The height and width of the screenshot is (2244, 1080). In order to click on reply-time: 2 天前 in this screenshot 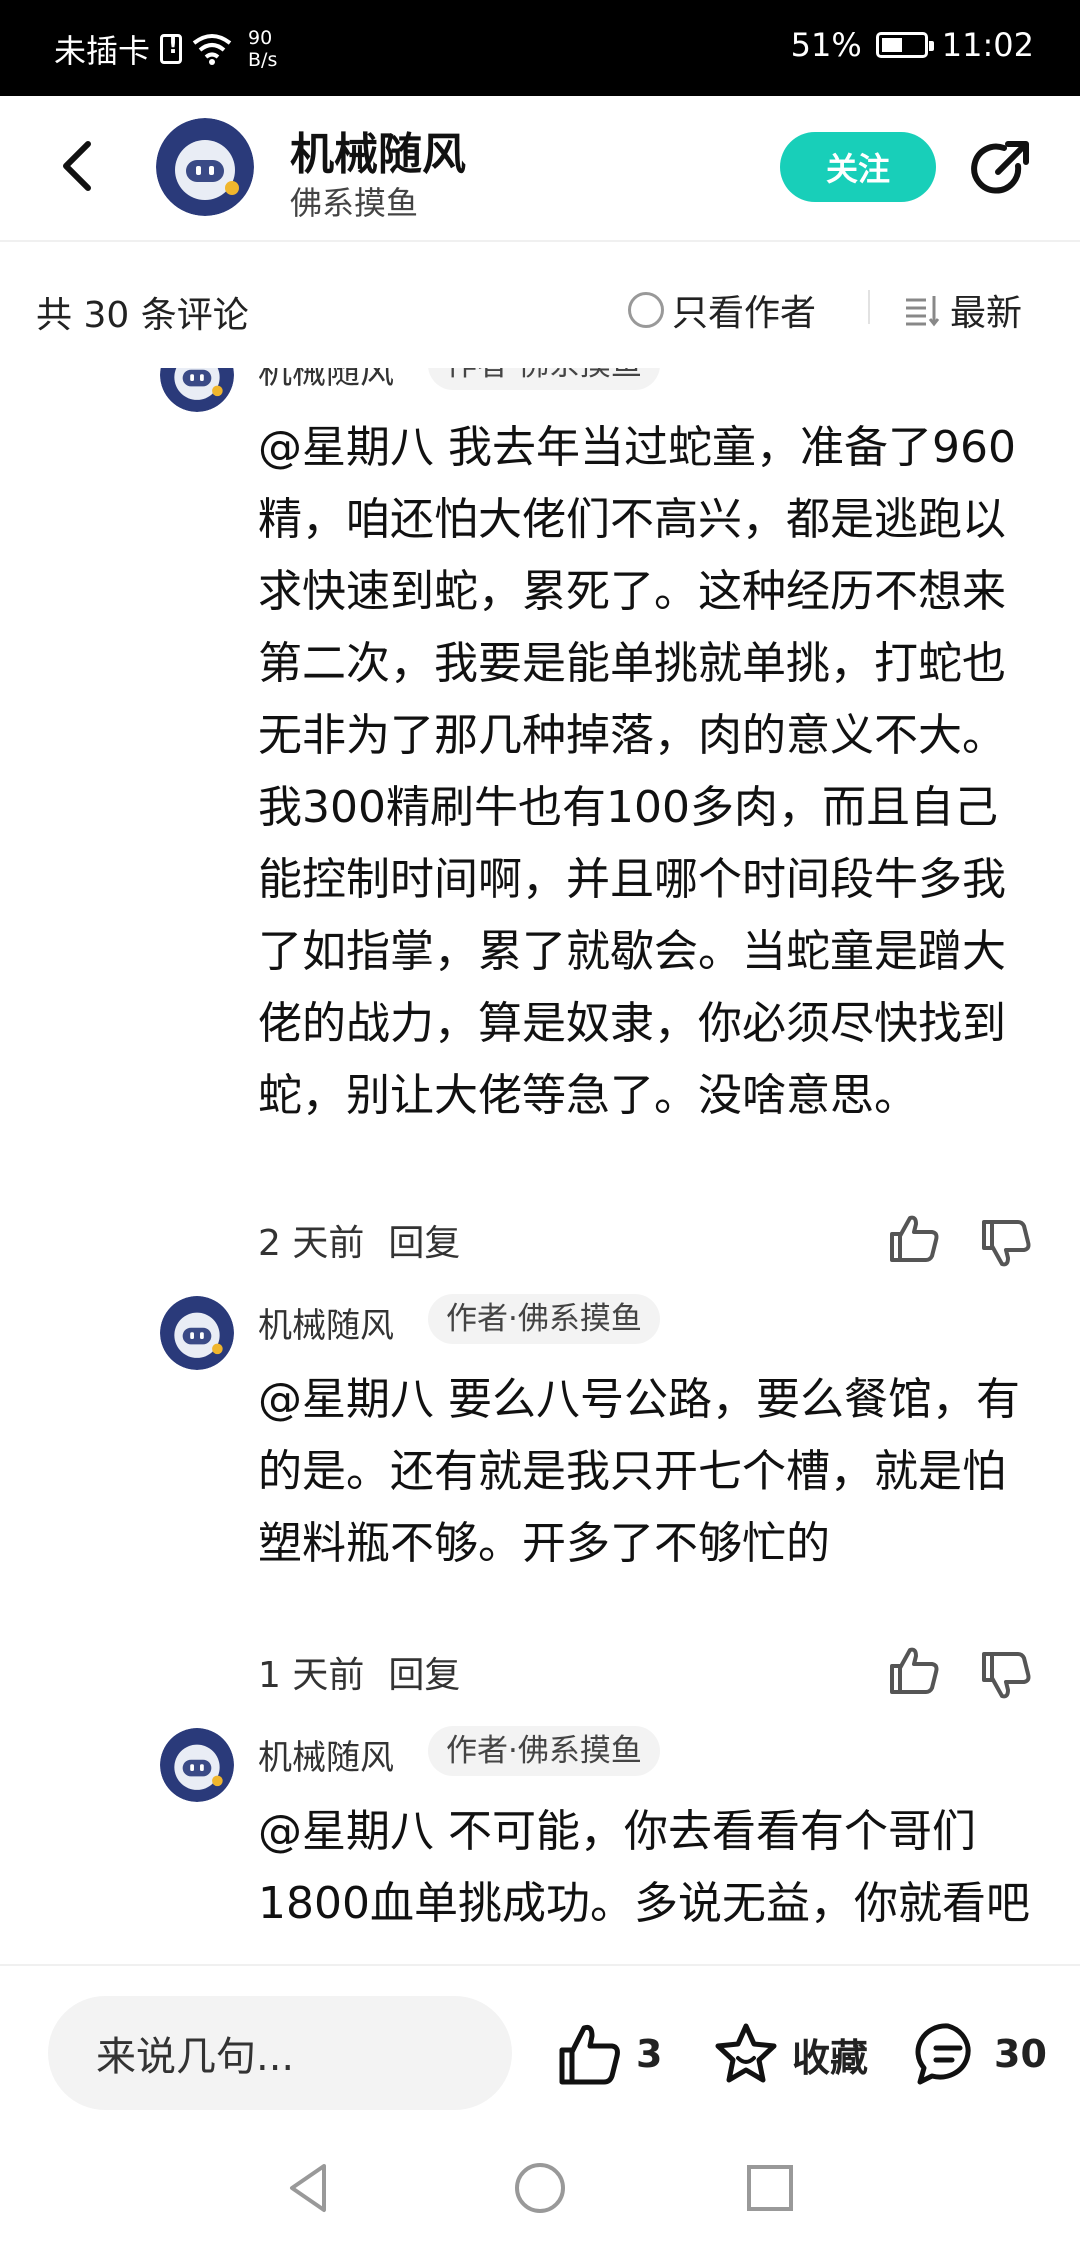, I will do `click(311, 1243)`.